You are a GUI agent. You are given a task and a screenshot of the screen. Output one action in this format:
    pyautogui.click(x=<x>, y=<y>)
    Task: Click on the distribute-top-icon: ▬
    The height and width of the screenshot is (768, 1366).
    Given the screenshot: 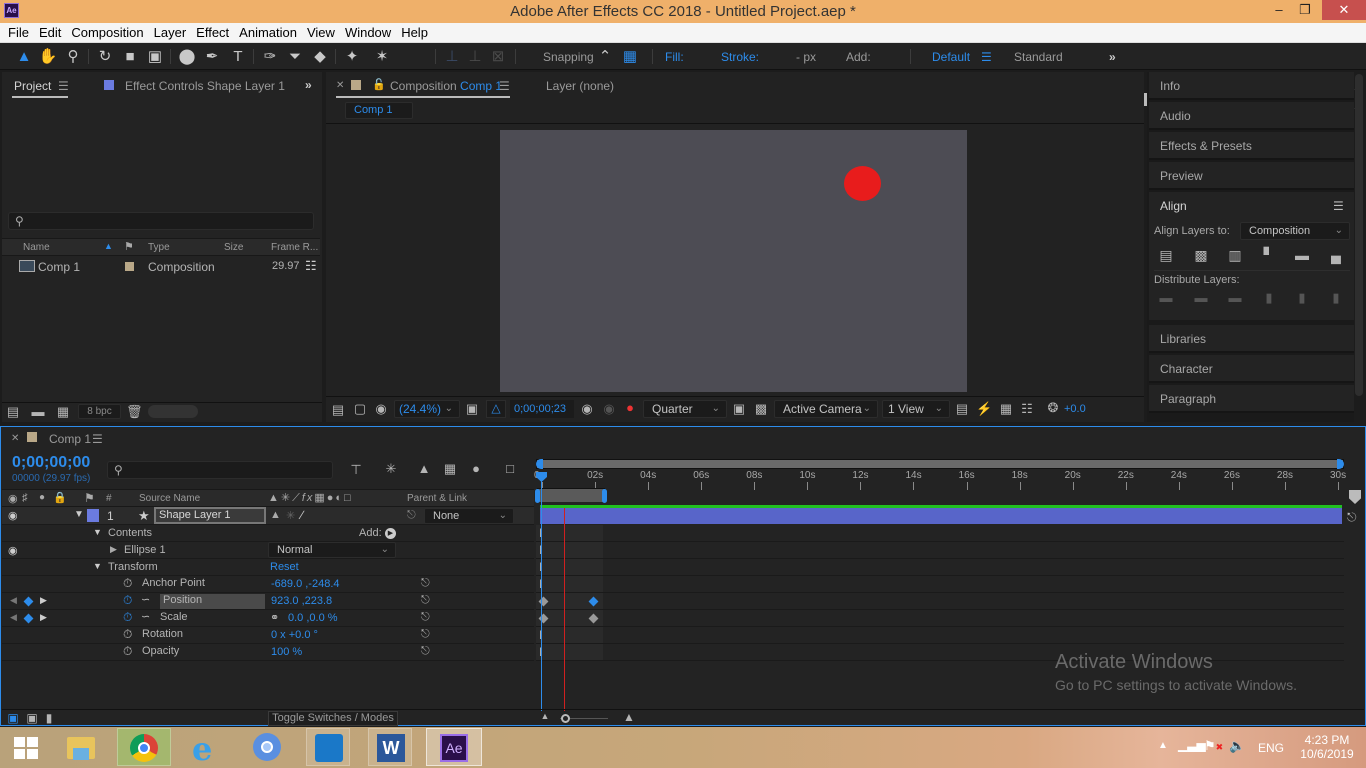 What is the action you would take?
    pyautogui.click(x=1166, y=297)
    